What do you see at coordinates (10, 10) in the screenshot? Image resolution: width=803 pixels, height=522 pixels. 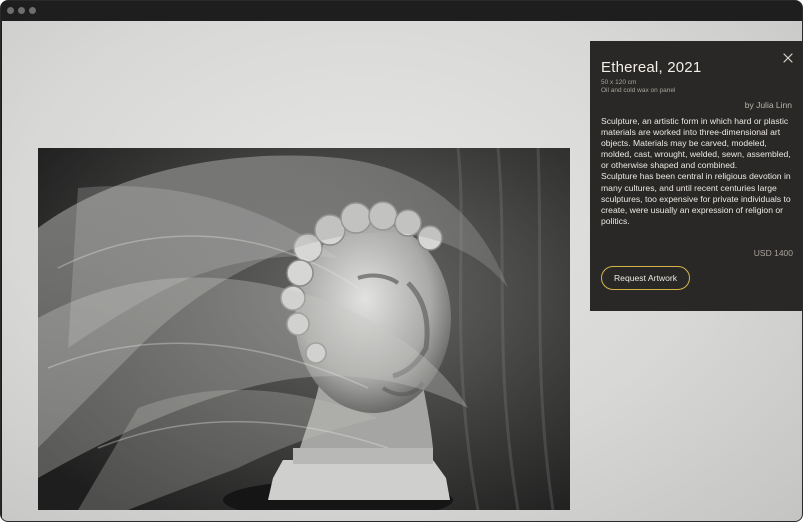 I see `window-close-control` at bounding box center [10, 10].